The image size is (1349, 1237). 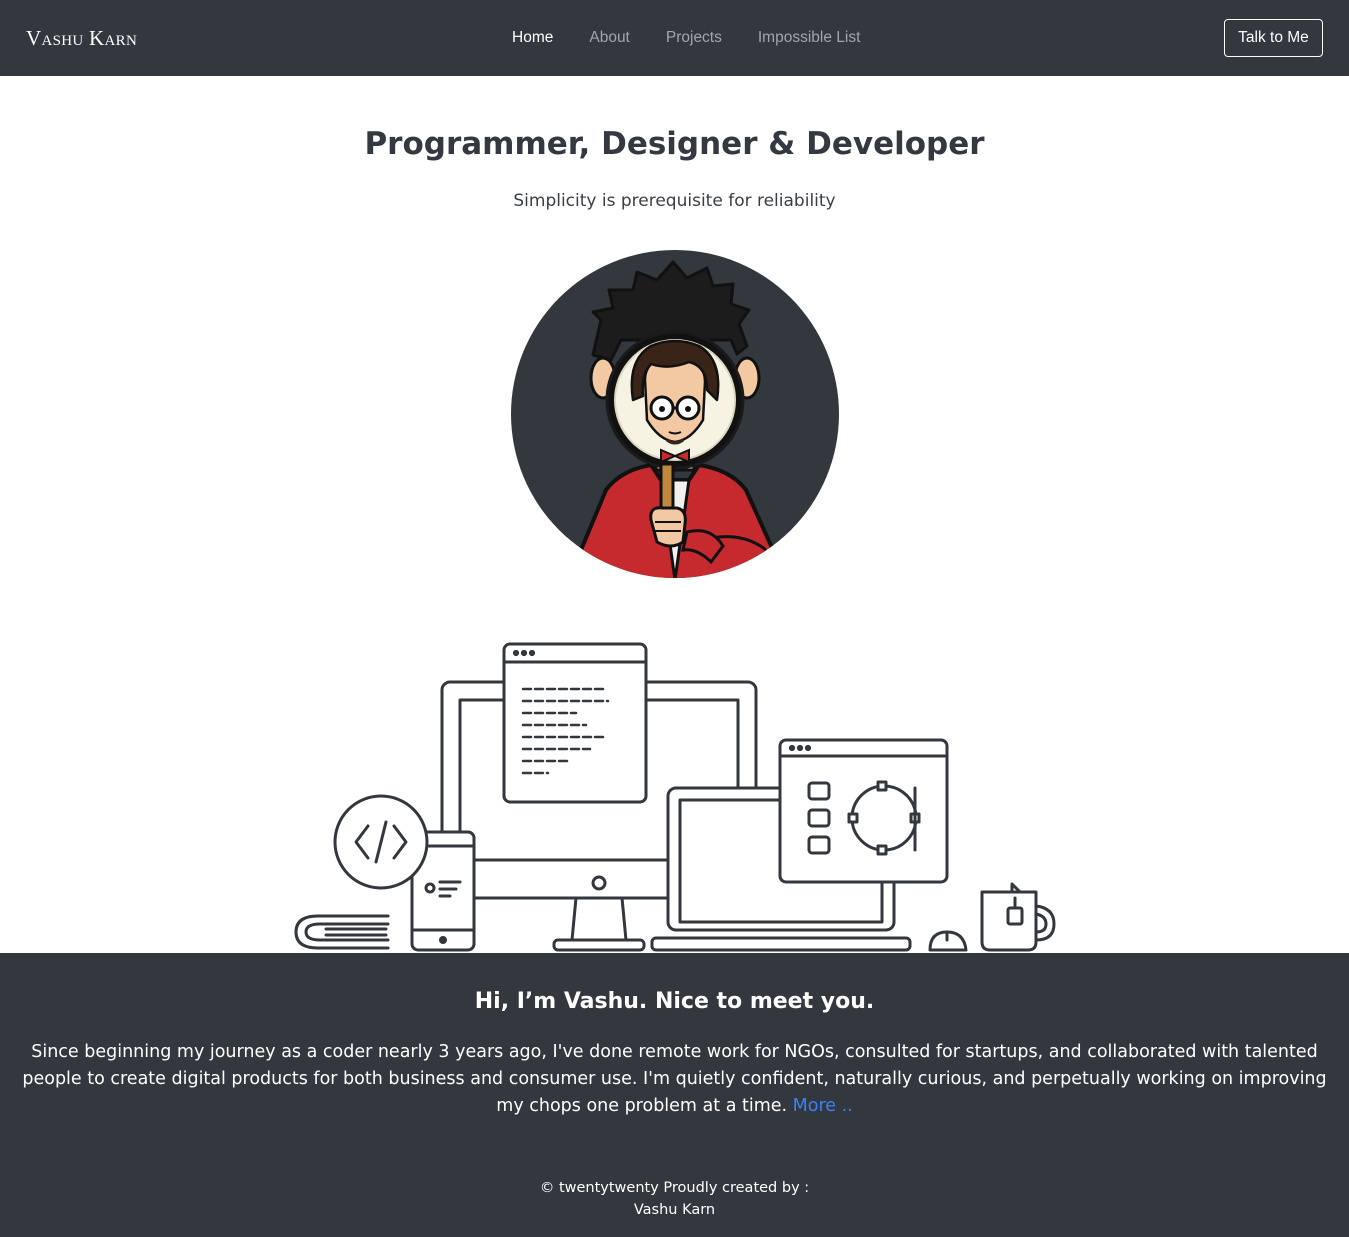 I want to click on brand-logo: Vashu Karn, so click(x=81, y=38).